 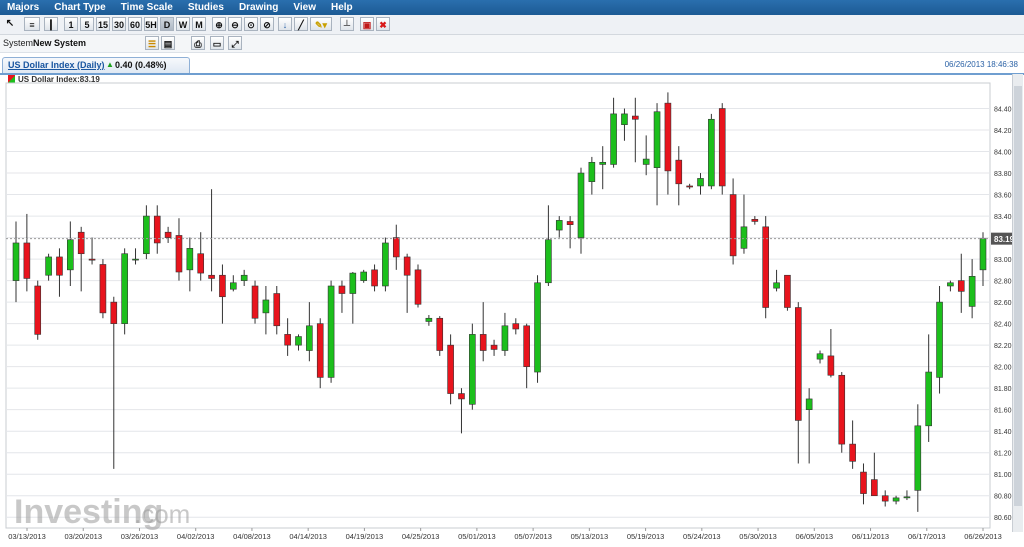 I want to click on y-tick-label: 84.40, so click(x=1003, y=110).